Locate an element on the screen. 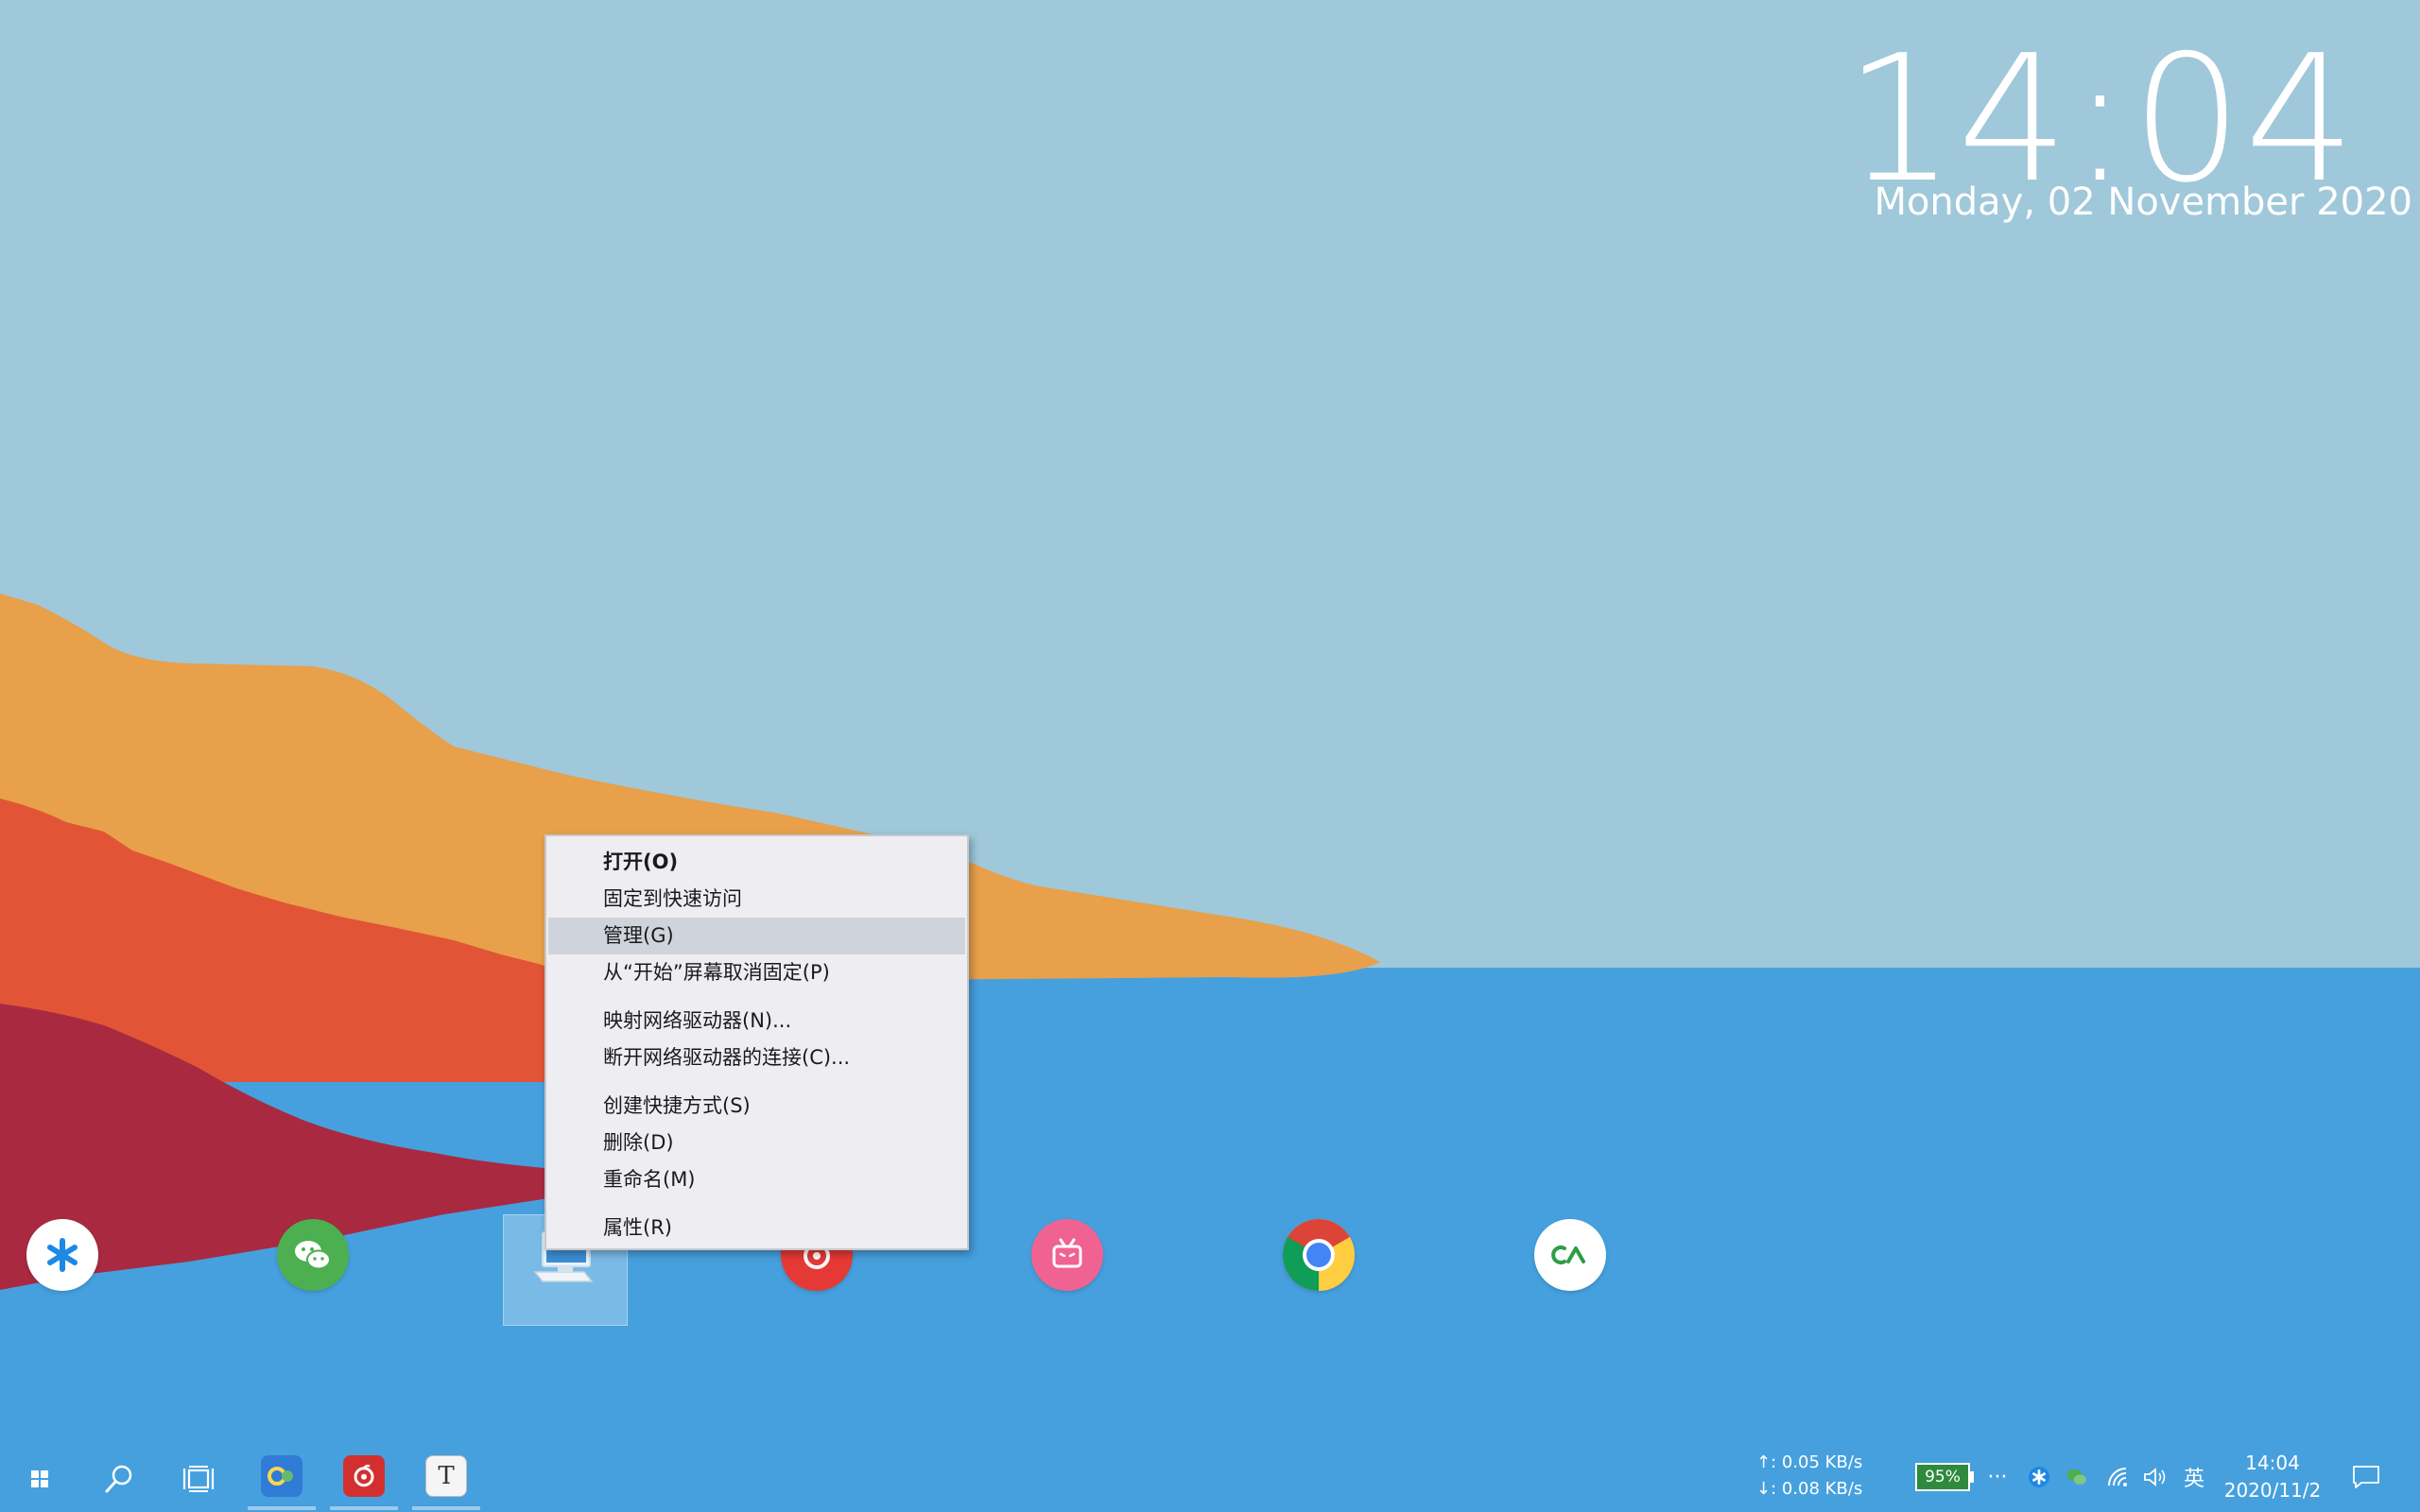 The image size is (2420, 1512). typora-icon: T is located at coordinates (446, 1476).